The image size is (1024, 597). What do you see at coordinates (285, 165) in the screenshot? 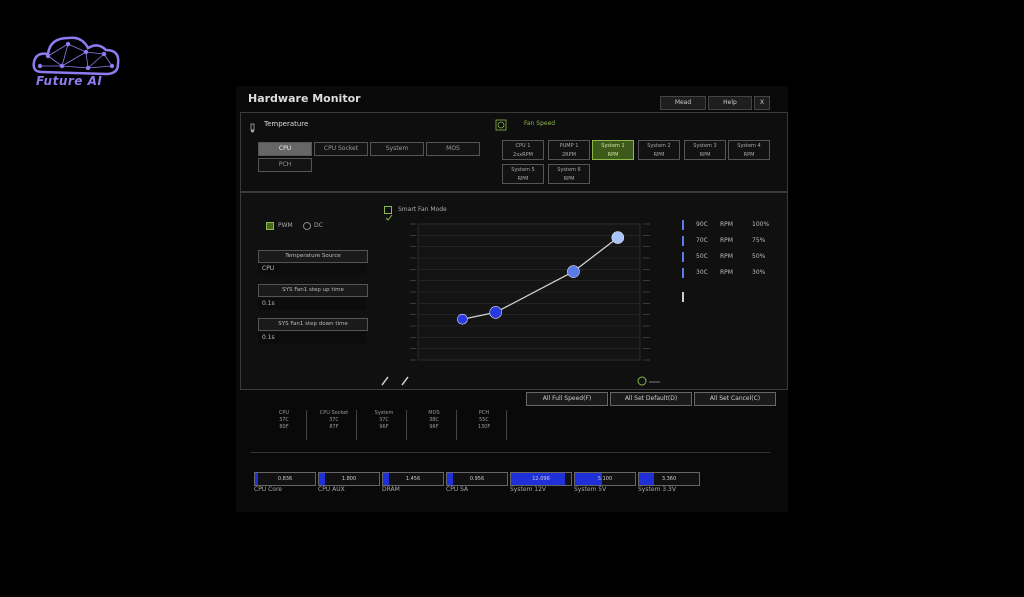
I see `temp-source-pch: PCH` at bounding box center [285, 165].